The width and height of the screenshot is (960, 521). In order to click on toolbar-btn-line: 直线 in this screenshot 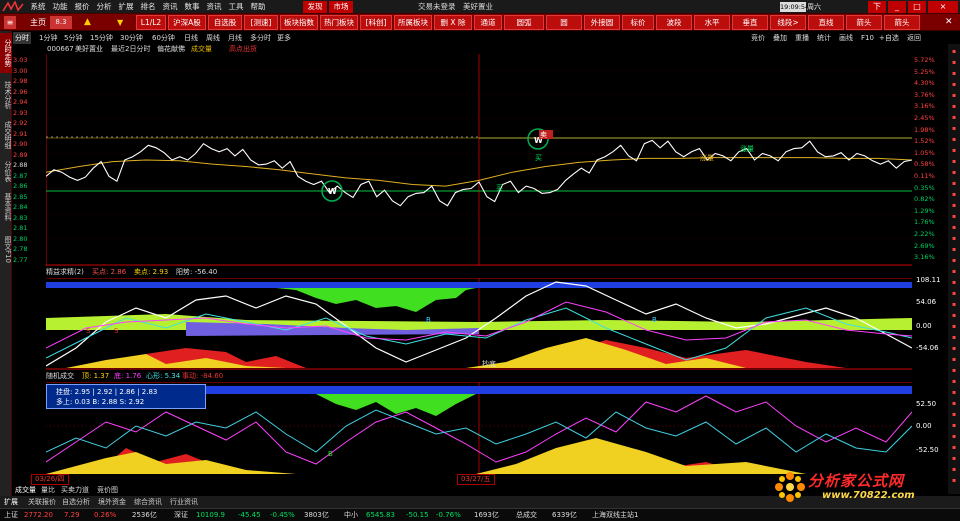, I will do `click(826, 22)`.